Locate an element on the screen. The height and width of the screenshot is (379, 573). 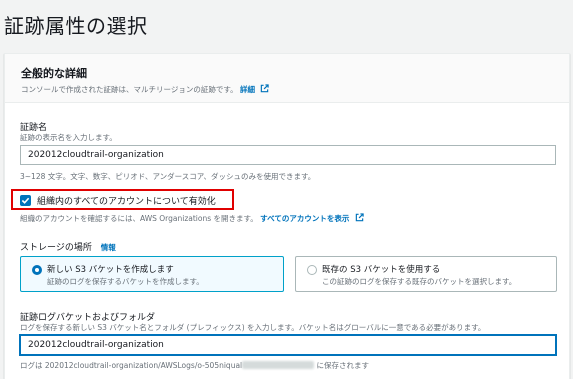
bucket-path-suffix: に保存されます is located at coordinates (343, 365).